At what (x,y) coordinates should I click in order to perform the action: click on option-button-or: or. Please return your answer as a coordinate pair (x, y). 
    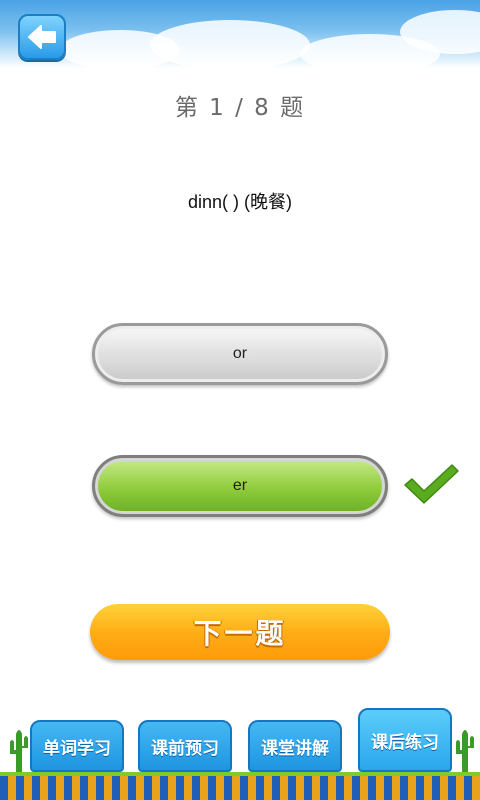
    Looking at the image, I should click on (240, 354).